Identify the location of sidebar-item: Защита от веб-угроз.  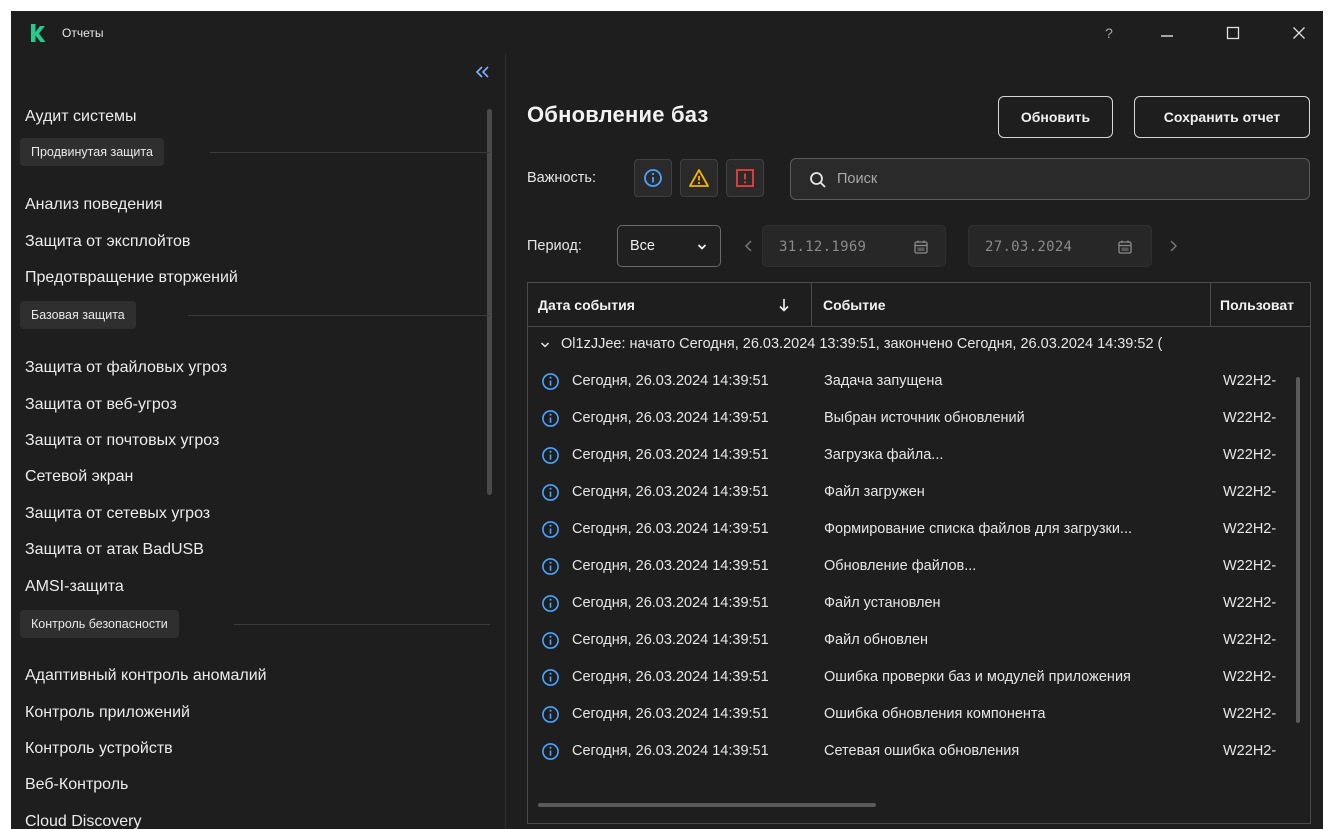
(101, 405).